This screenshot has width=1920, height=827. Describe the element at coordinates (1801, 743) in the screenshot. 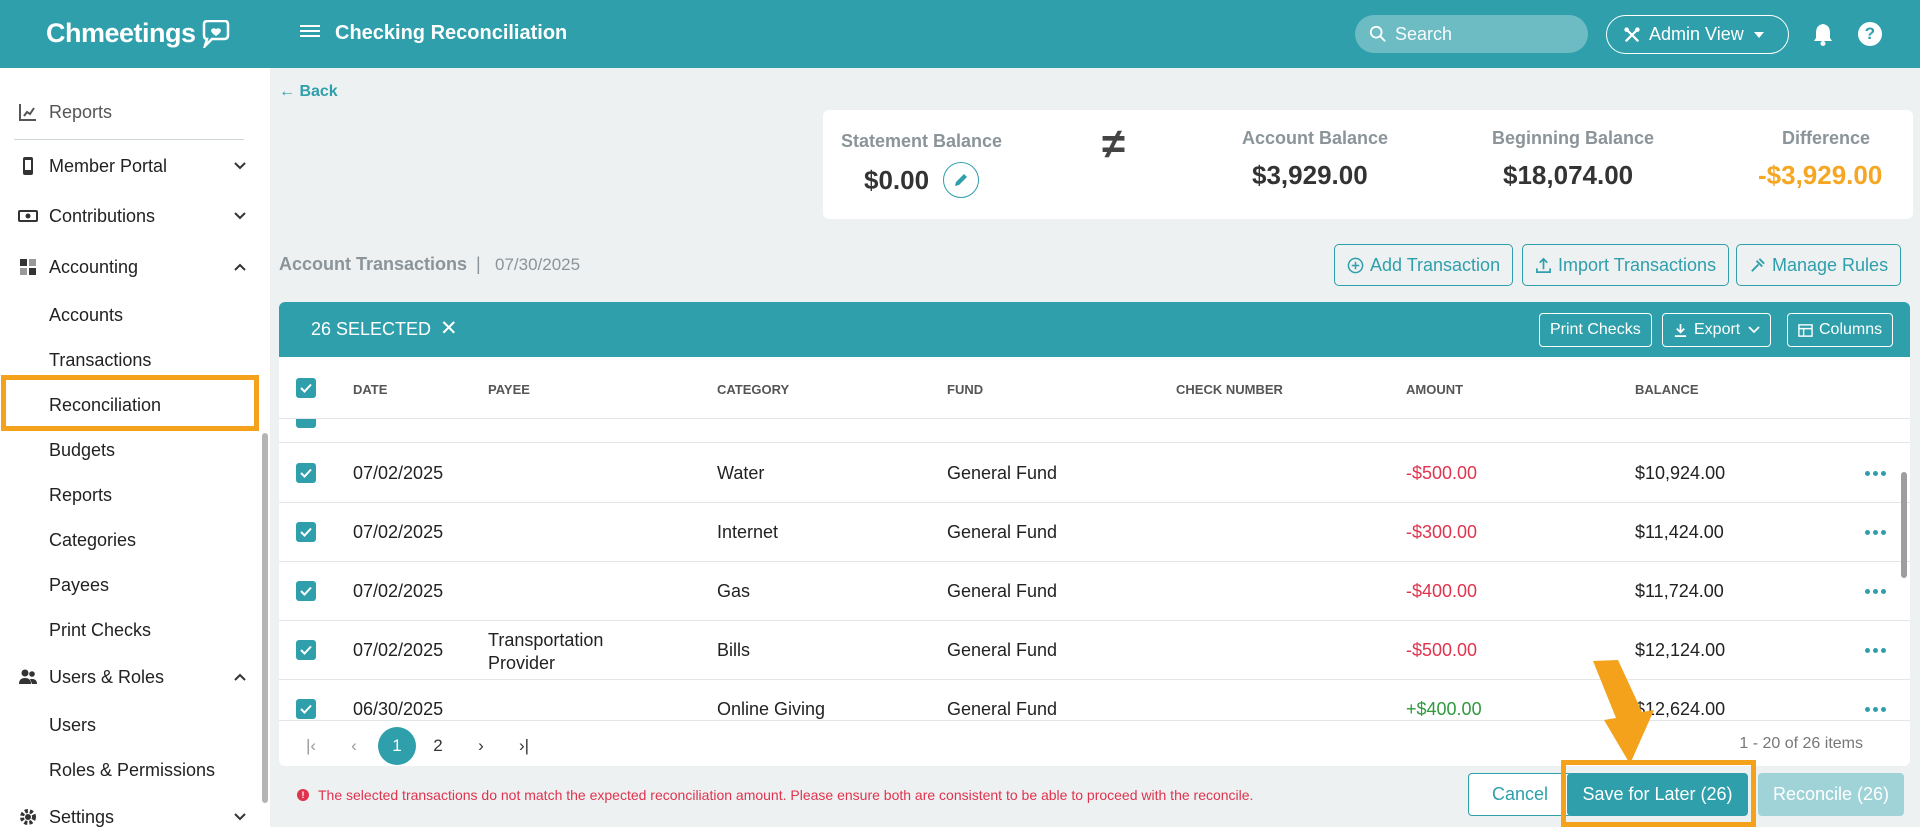

I see `page-range-info: 1 - 20 of 26 items` at that location.